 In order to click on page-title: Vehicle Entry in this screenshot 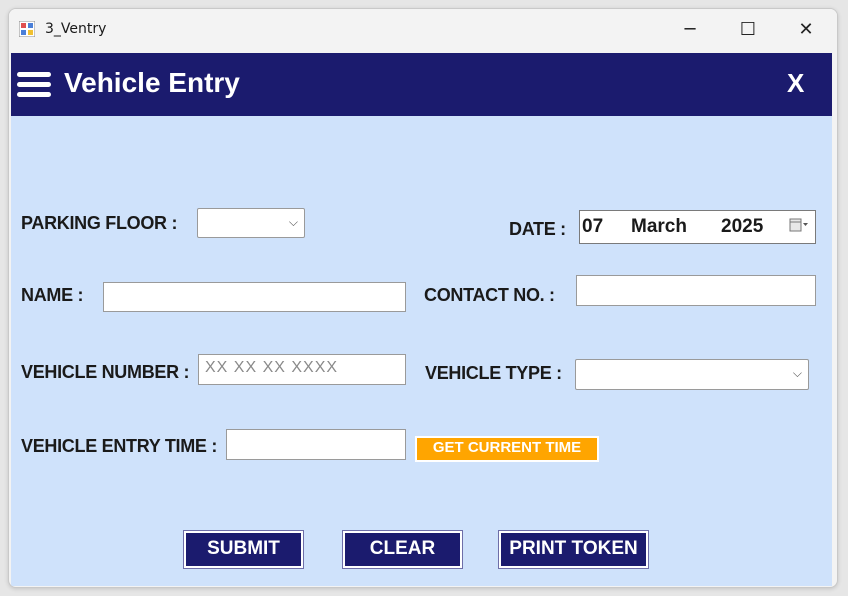, I will do `click(152, 82)`.